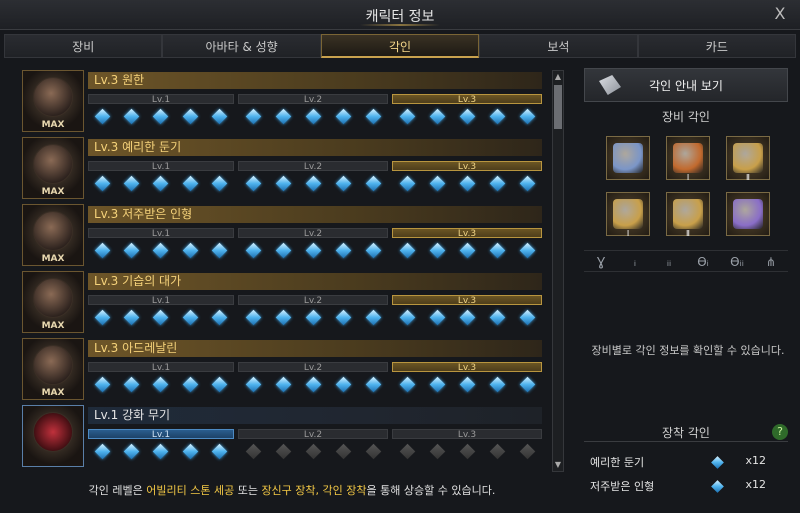 The image size is (800, 513). Describe the element at coordinates (688, 463) in the screenshot. I see `worn-row: 예리한 둔기 x12` at that location.